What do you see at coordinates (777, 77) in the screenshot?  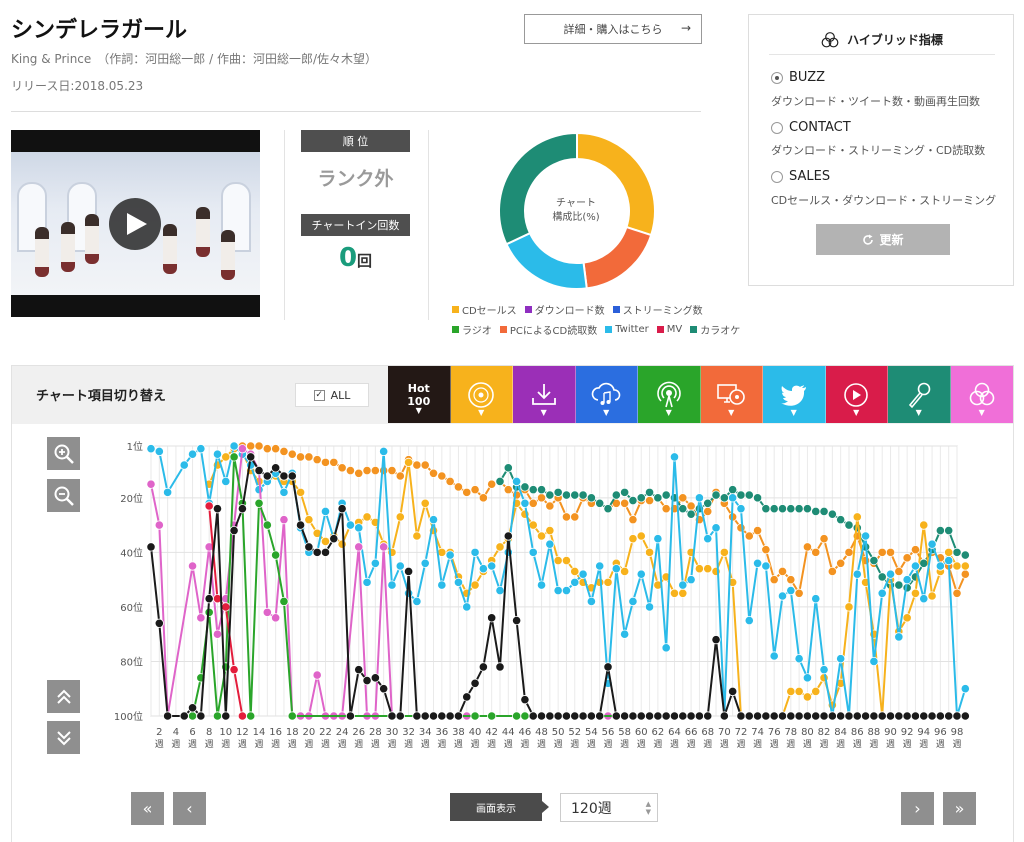 I see `radio-selected-icon` at bounding box center [777, 77].